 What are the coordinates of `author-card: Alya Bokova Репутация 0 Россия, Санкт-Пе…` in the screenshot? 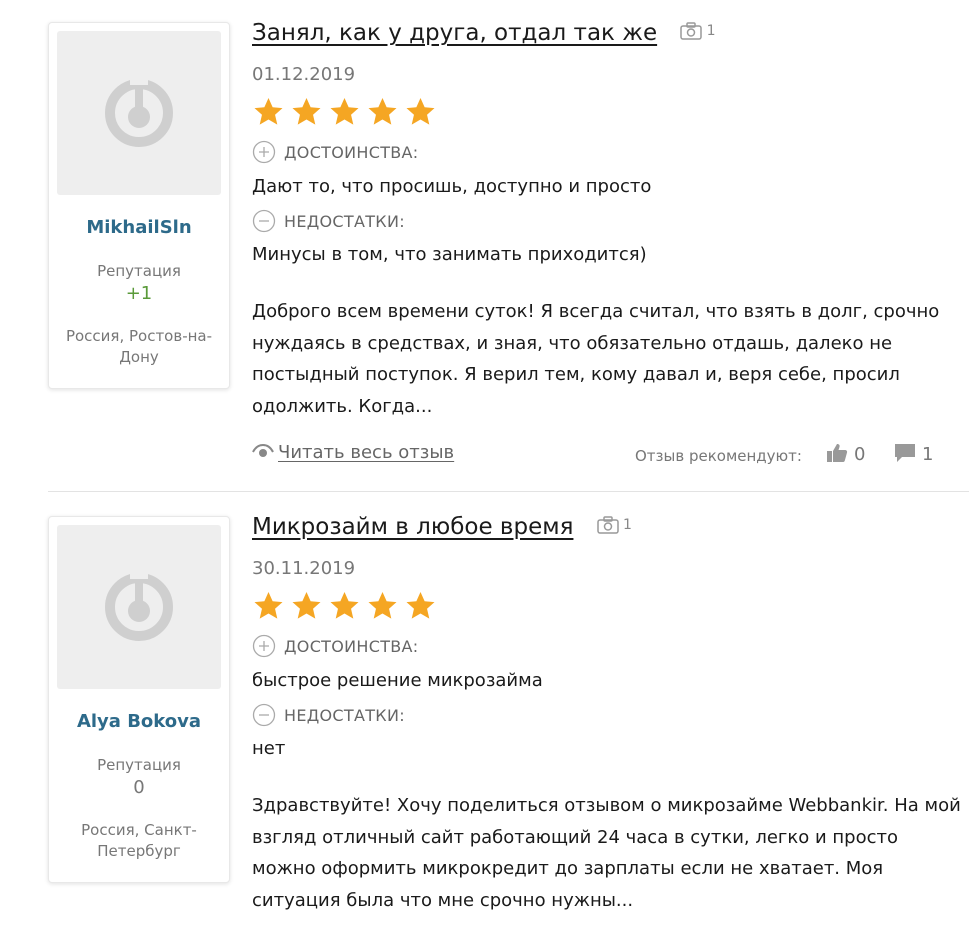 It's located at (139, 699).